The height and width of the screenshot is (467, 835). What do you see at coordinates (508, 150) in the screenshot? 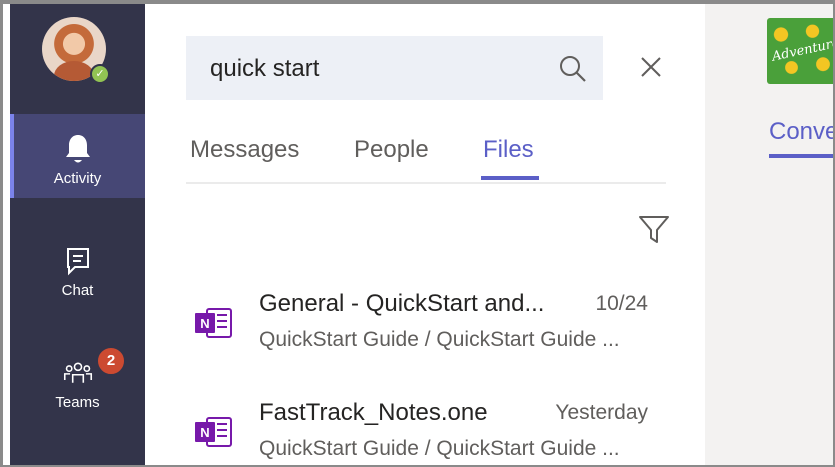
I see `tab-files: Files` at bounding box center [508, 150].